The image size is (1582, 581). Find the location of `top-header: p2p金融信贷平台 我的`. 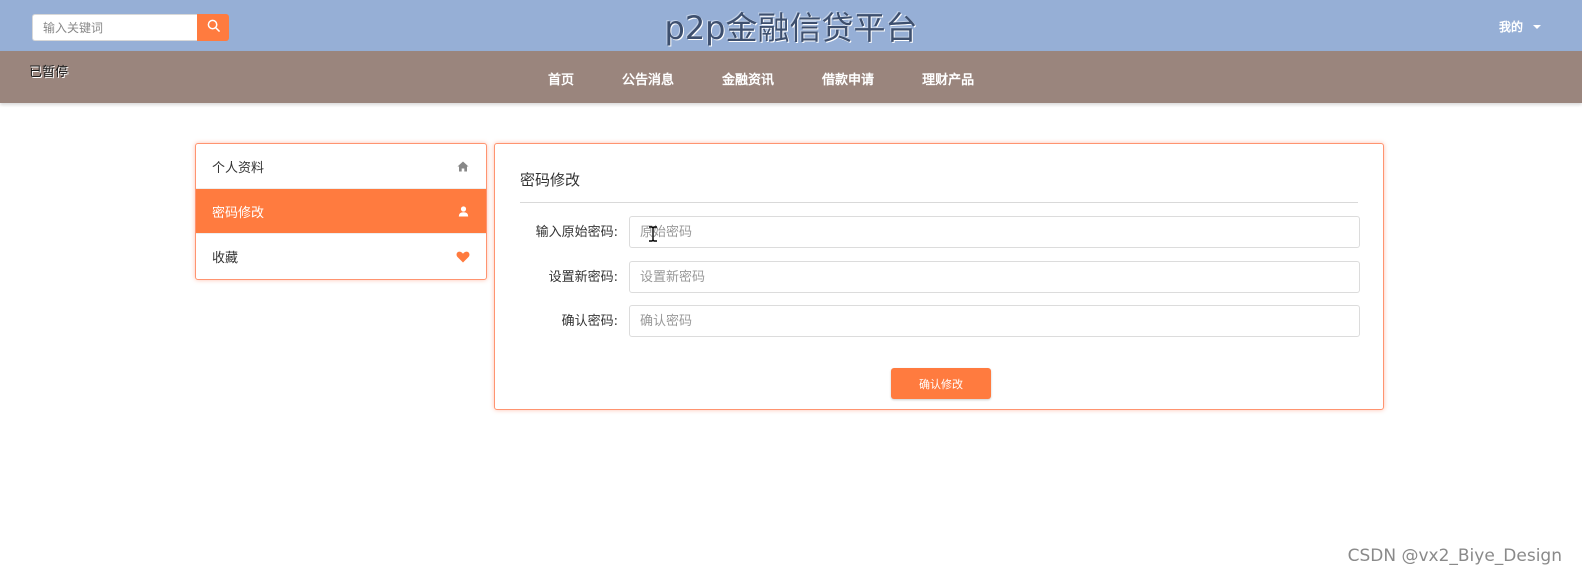

top-header: p2p金融信贷平台 我的 is located at coordinates (791, 25).